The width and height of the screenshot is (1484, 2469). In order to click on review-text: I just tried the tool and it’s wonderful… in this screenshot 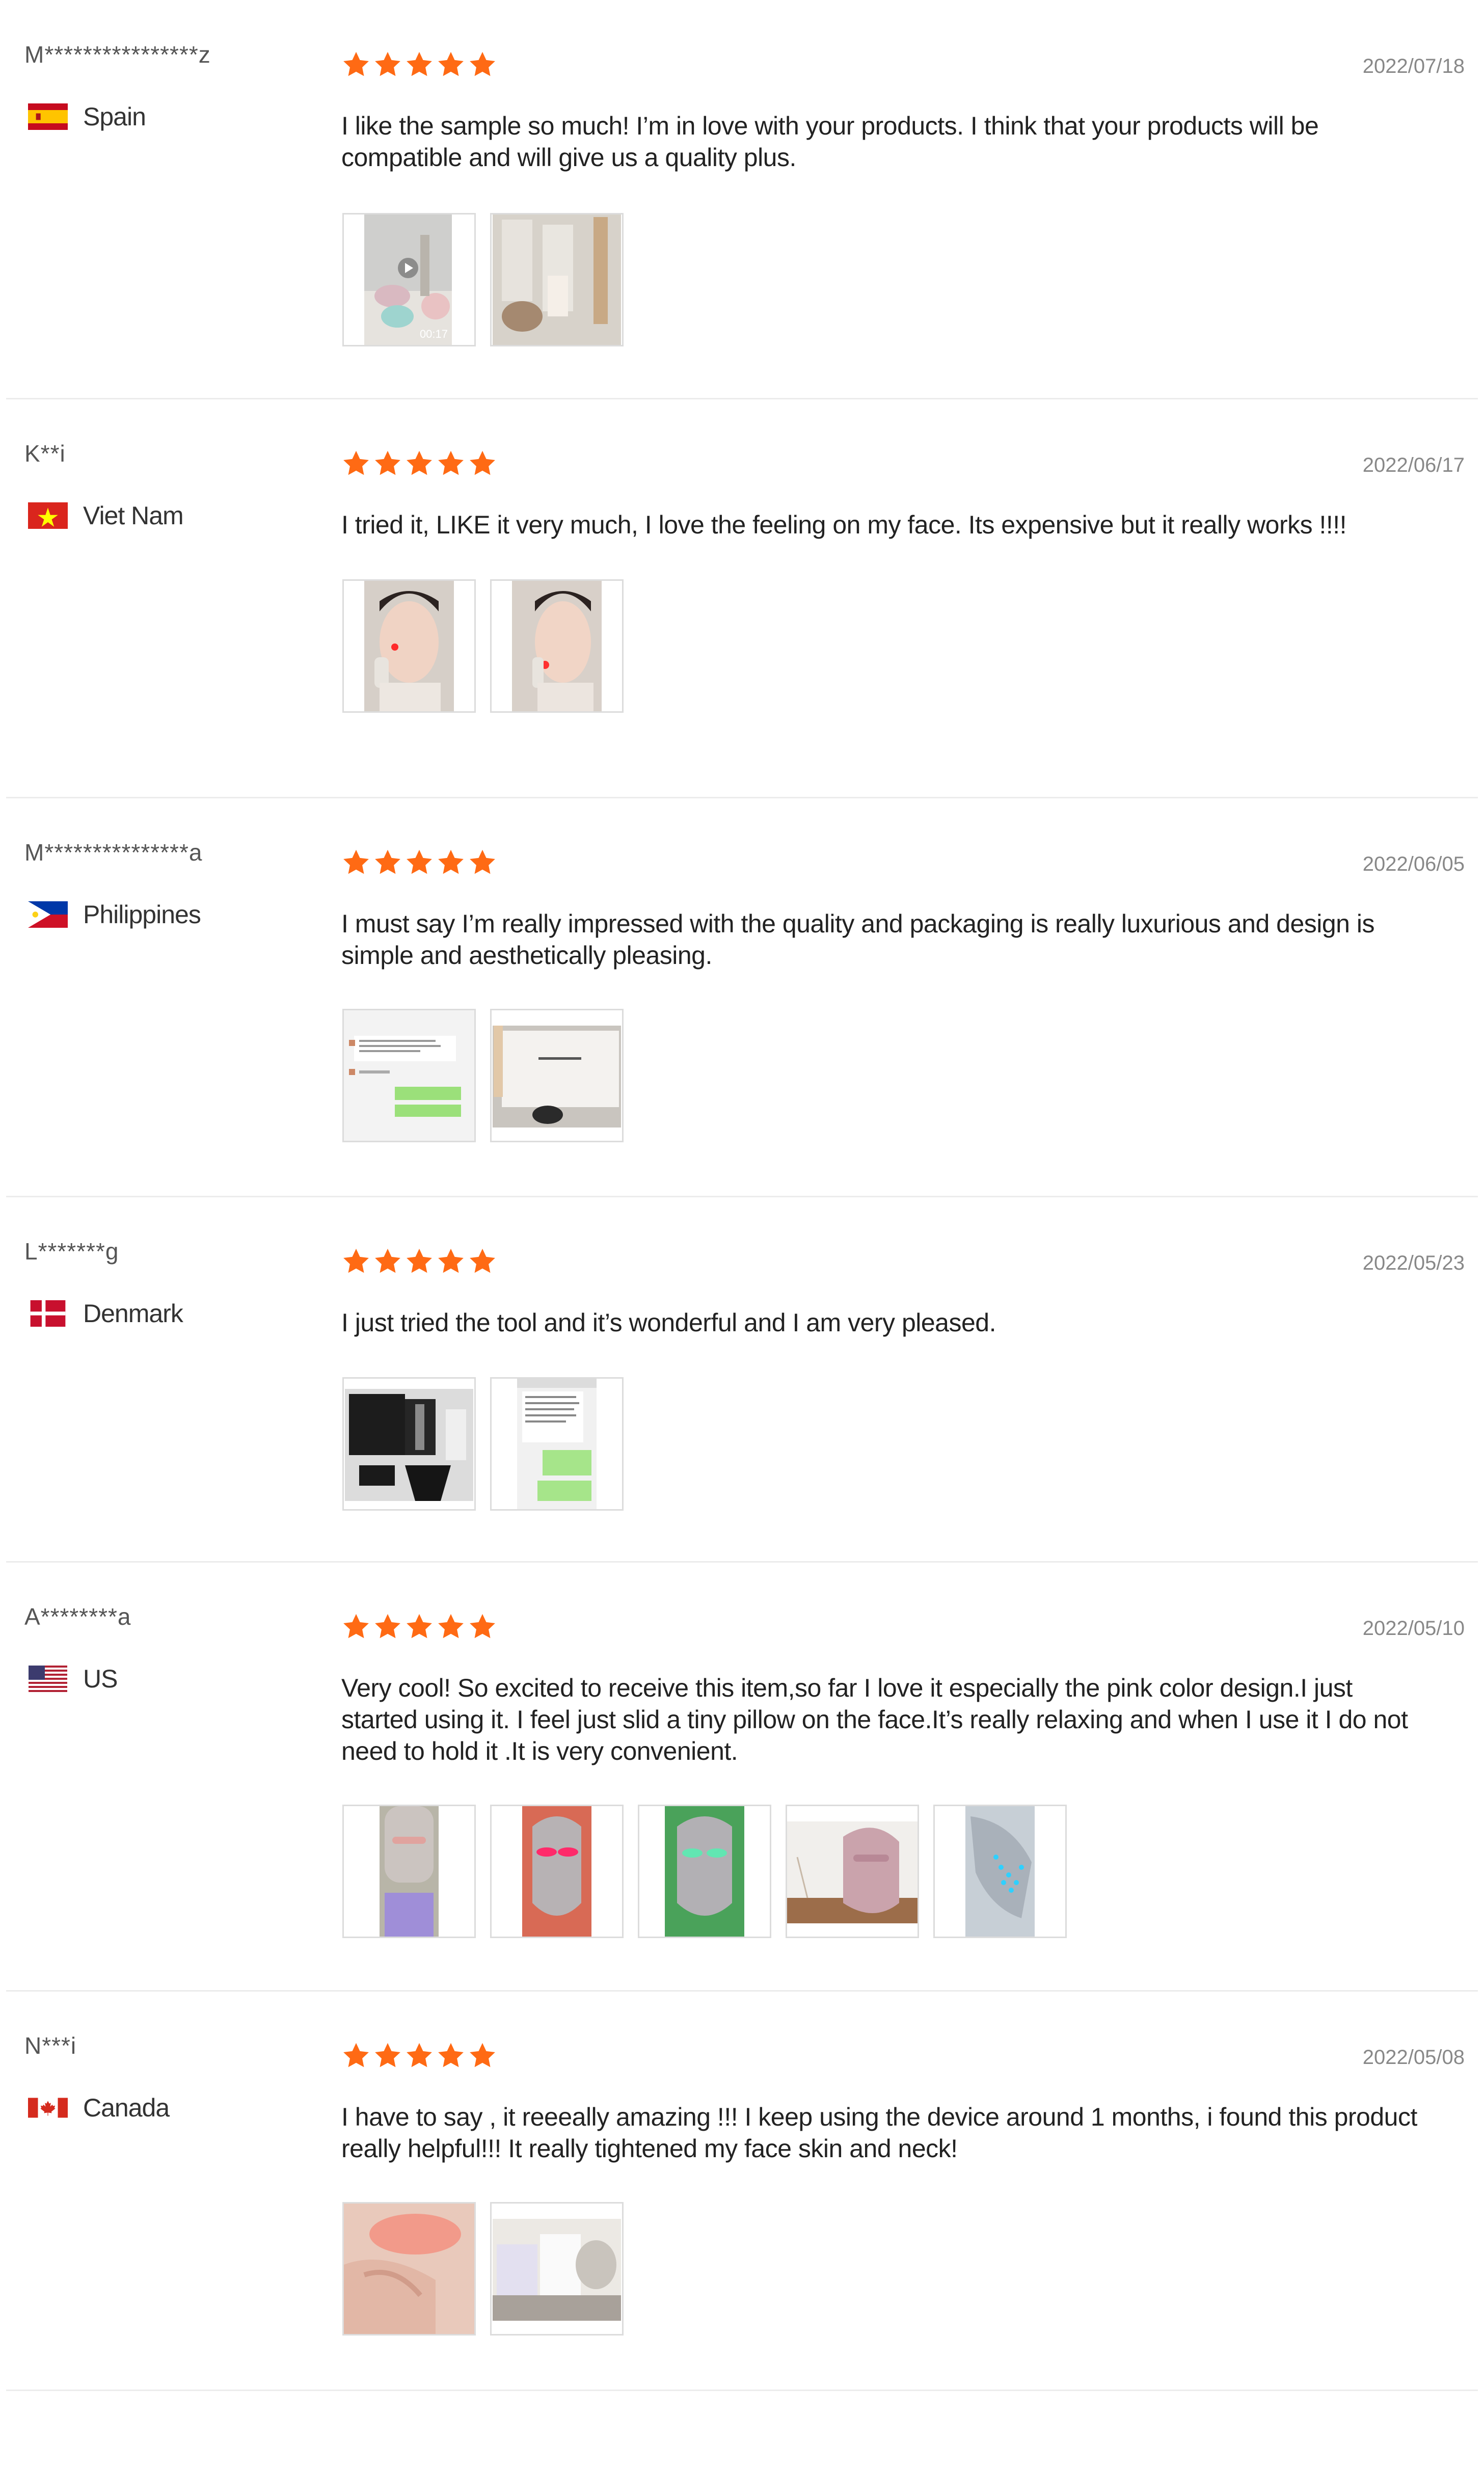, I will do `click(668, 1322)`.